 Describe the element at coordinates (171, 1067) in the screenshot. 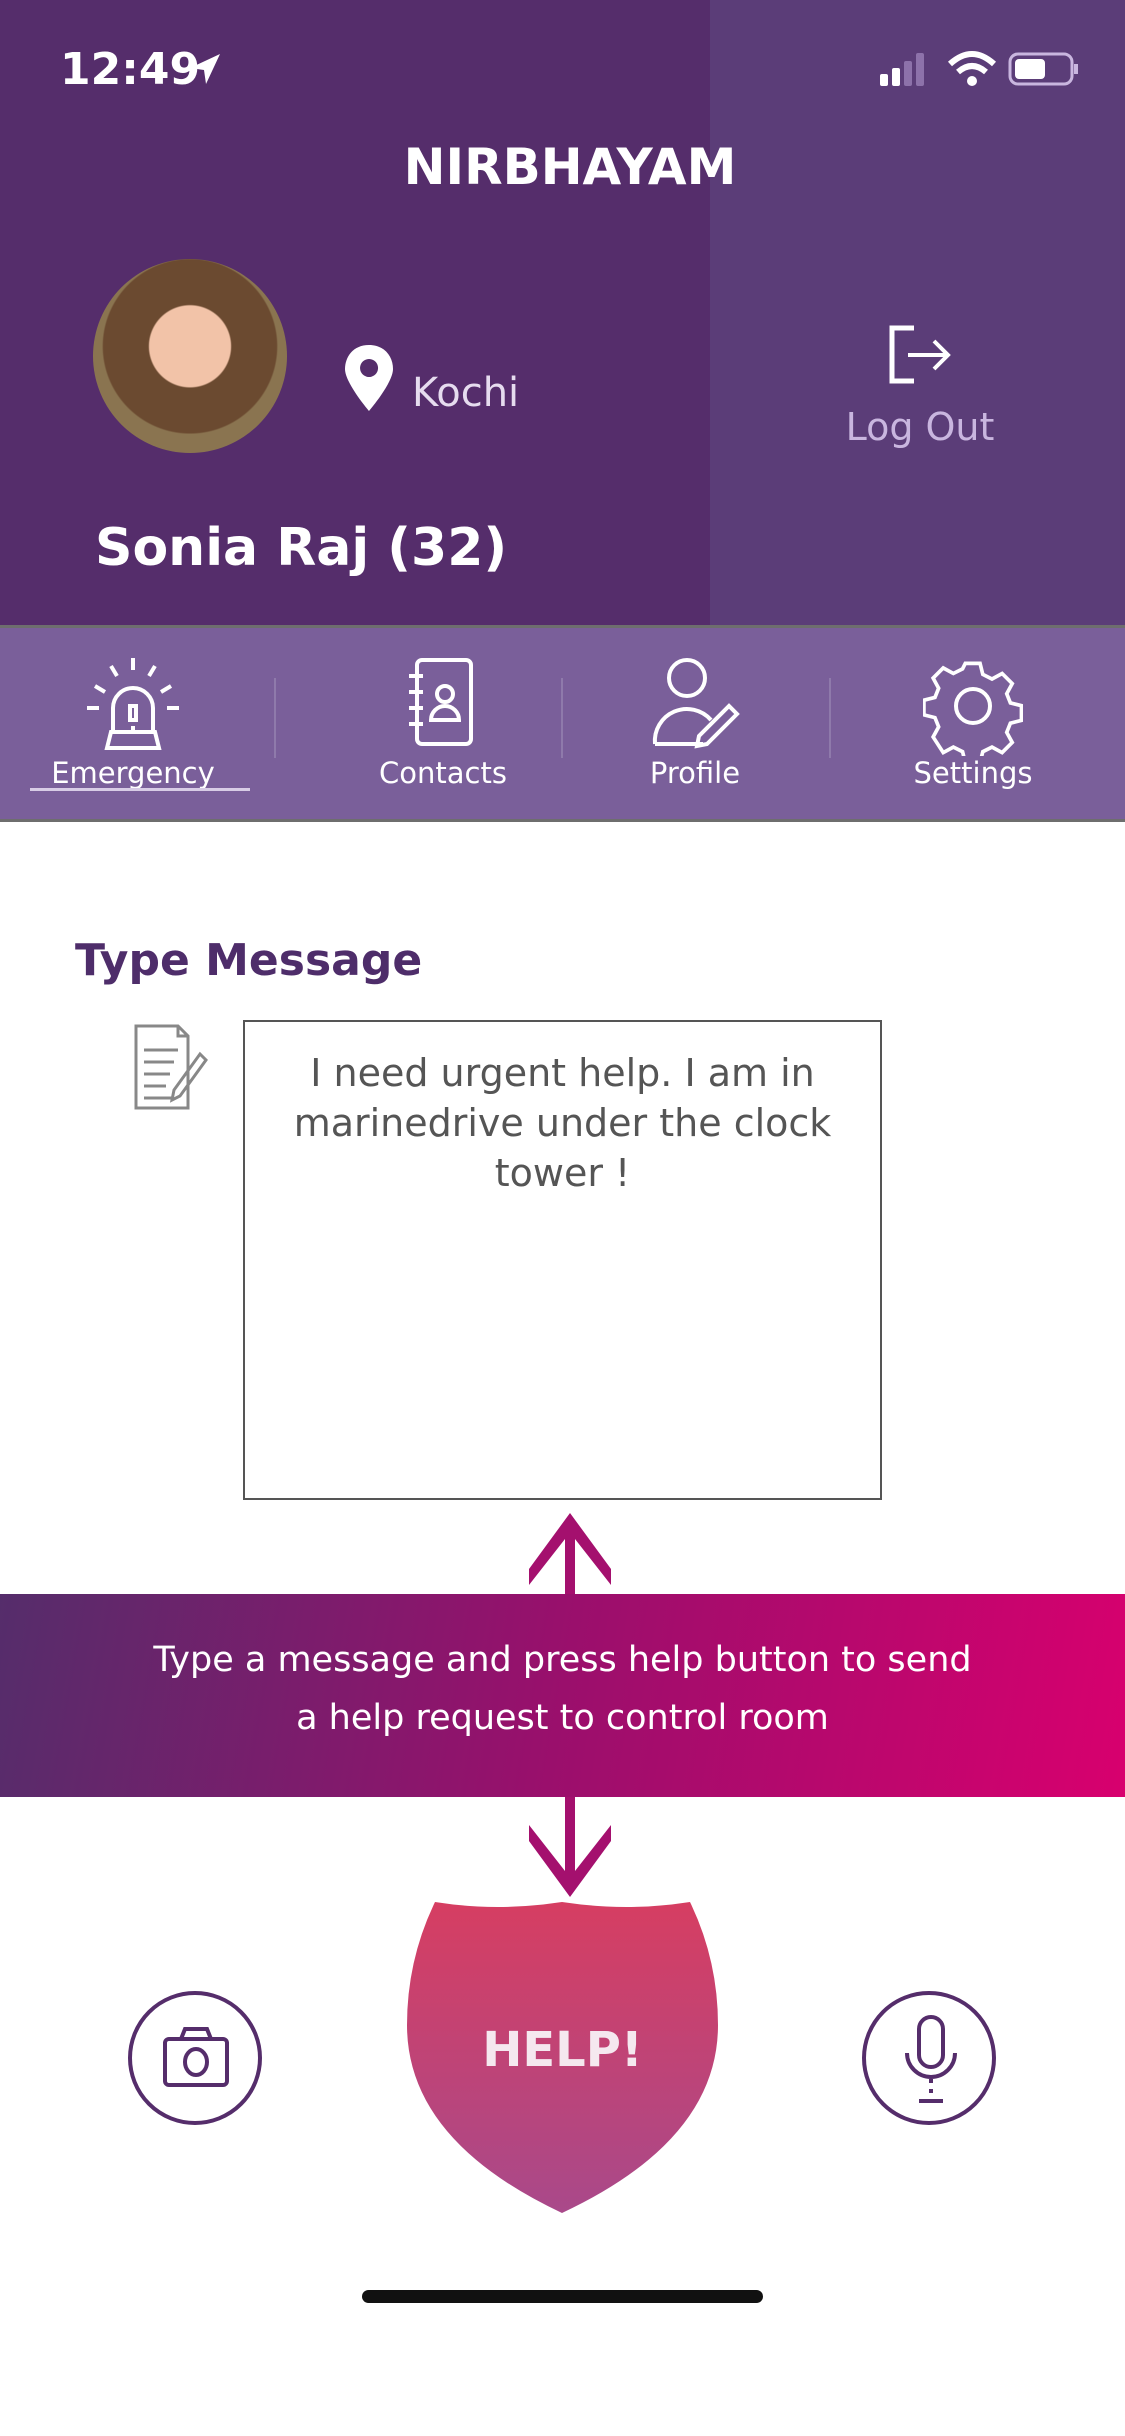

I see `note-edit-icon` at that location.